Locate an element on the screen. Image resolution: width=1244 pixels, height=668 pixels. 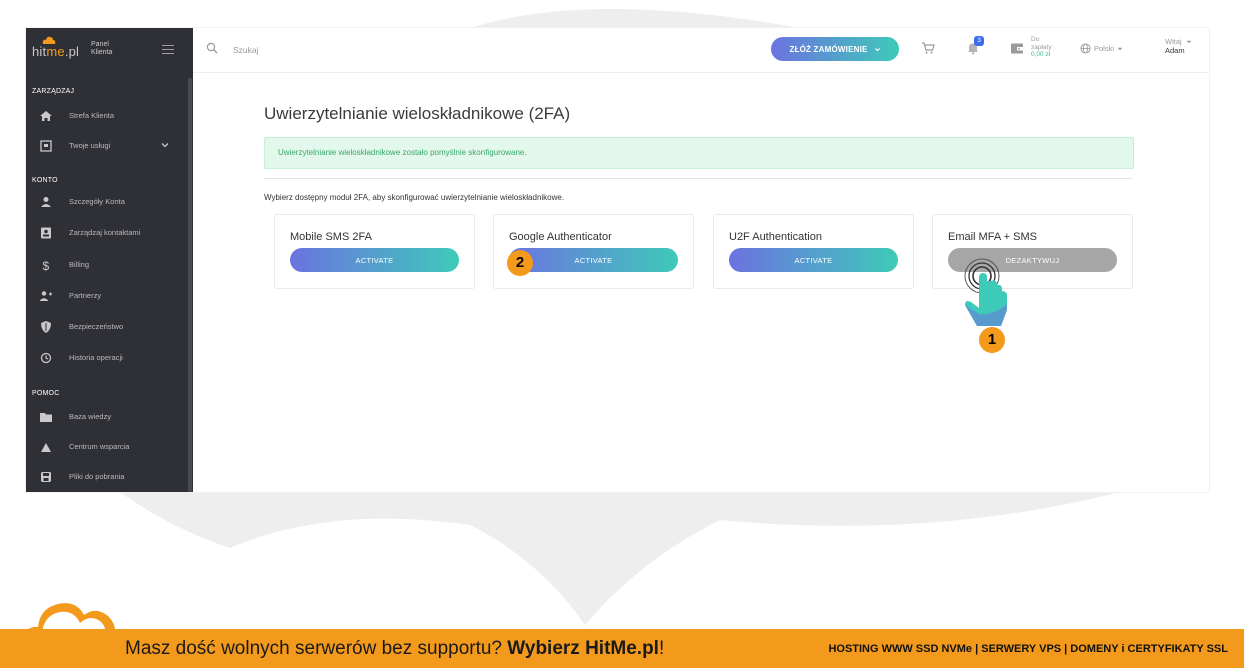
sidebar-section-help: POMOC is located at coordinates (46, 393).